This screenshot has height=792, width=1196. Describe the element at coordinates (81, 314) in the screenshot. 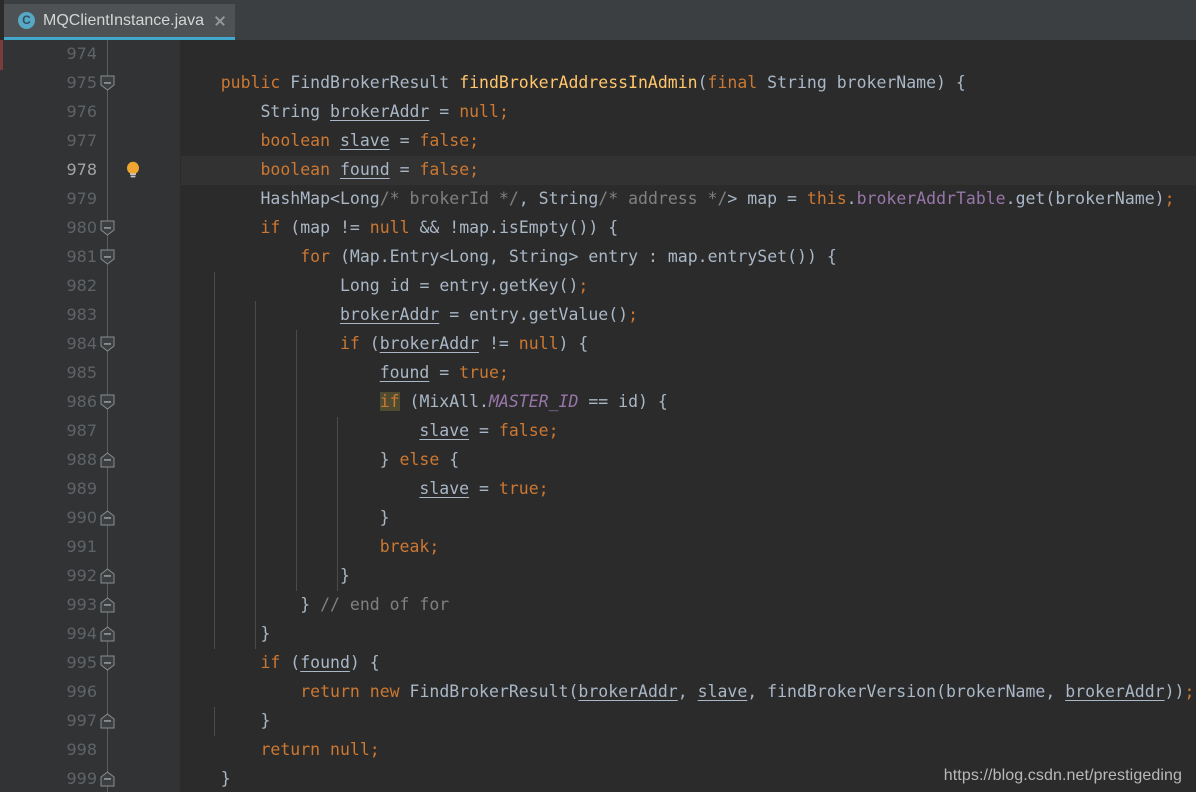

I see `line-number: 983` at that location.